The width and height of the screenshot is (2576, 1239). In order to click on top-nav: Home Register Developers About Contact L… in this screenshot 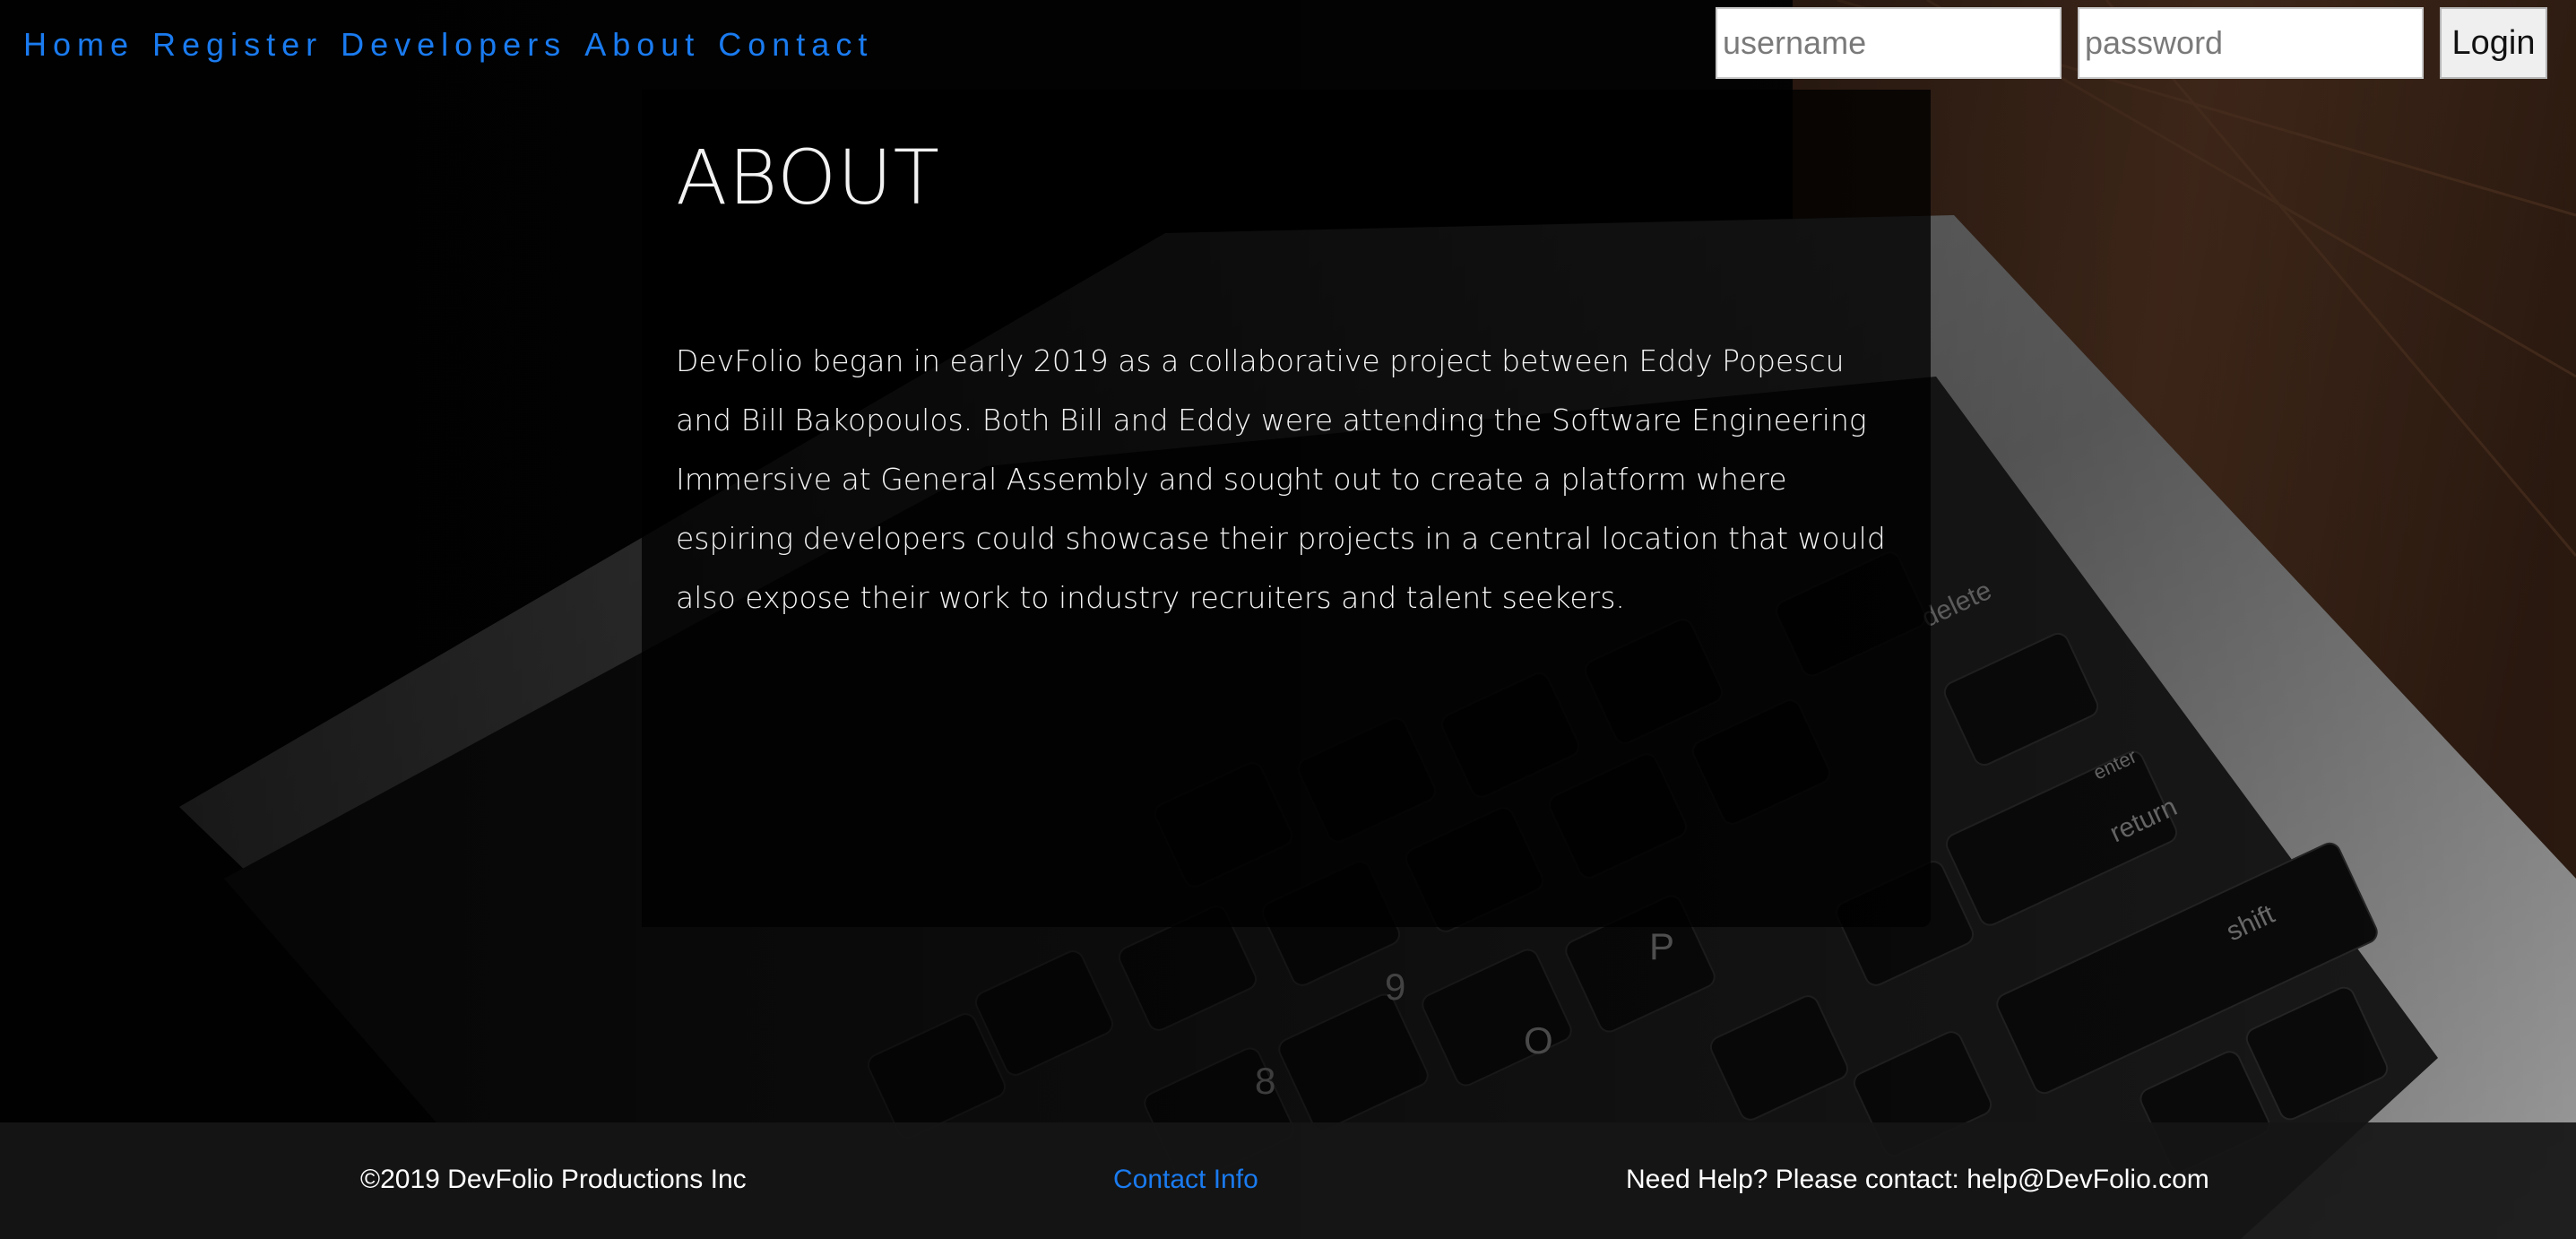, I will do `click(1288, 45)`.